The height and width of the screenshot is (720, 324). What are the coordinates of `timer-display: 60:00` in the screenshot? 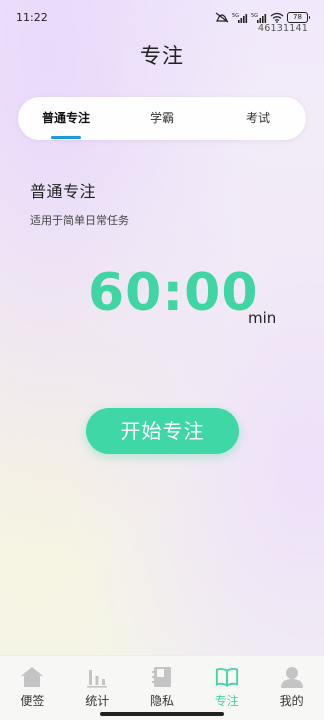 It's located at (173, 293).